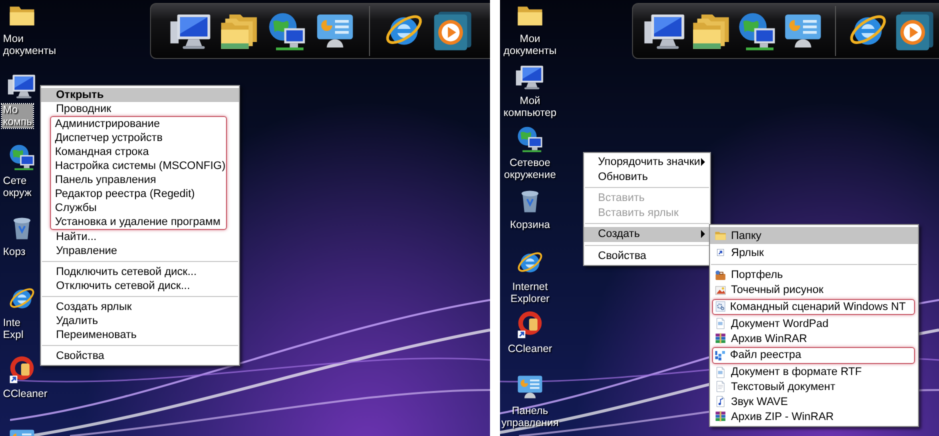 The width and height of the screenshot is (939, 436). What do you see at coordinates (13, 329) in the screenshot?
I see `desktop-icon-label: Inte Expl` at bounding box center [13, 329].